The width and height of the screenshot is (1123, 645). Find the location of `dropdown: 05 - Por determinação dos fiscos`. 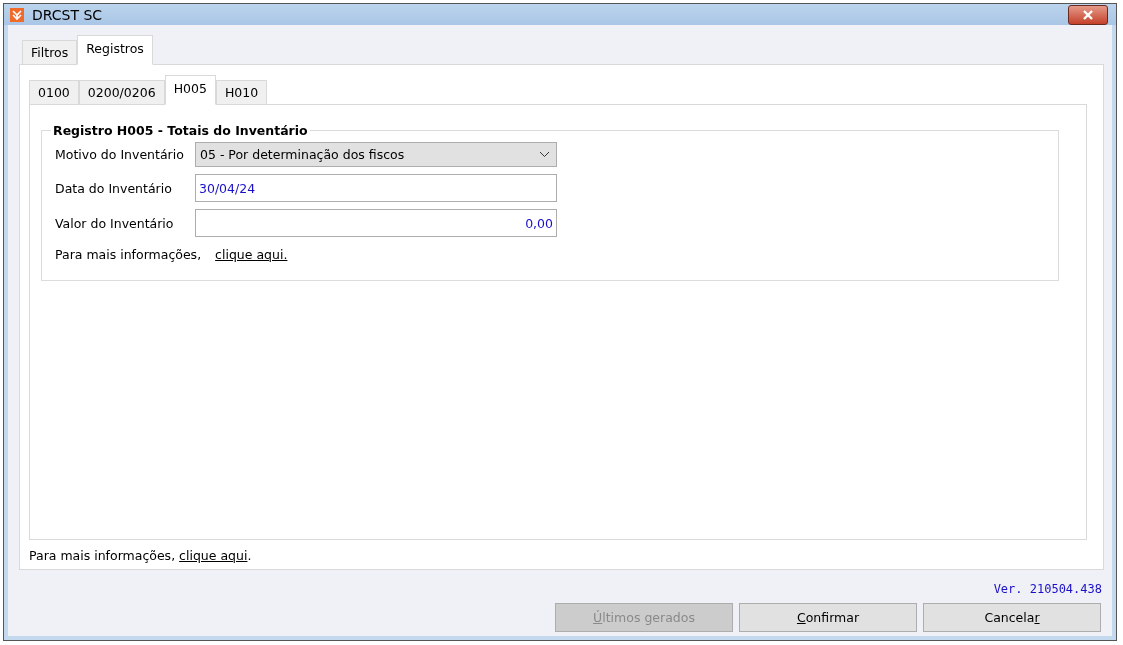

dropdown: 05 - Por determinação dos fiscos is located at coordinates (376, 154).